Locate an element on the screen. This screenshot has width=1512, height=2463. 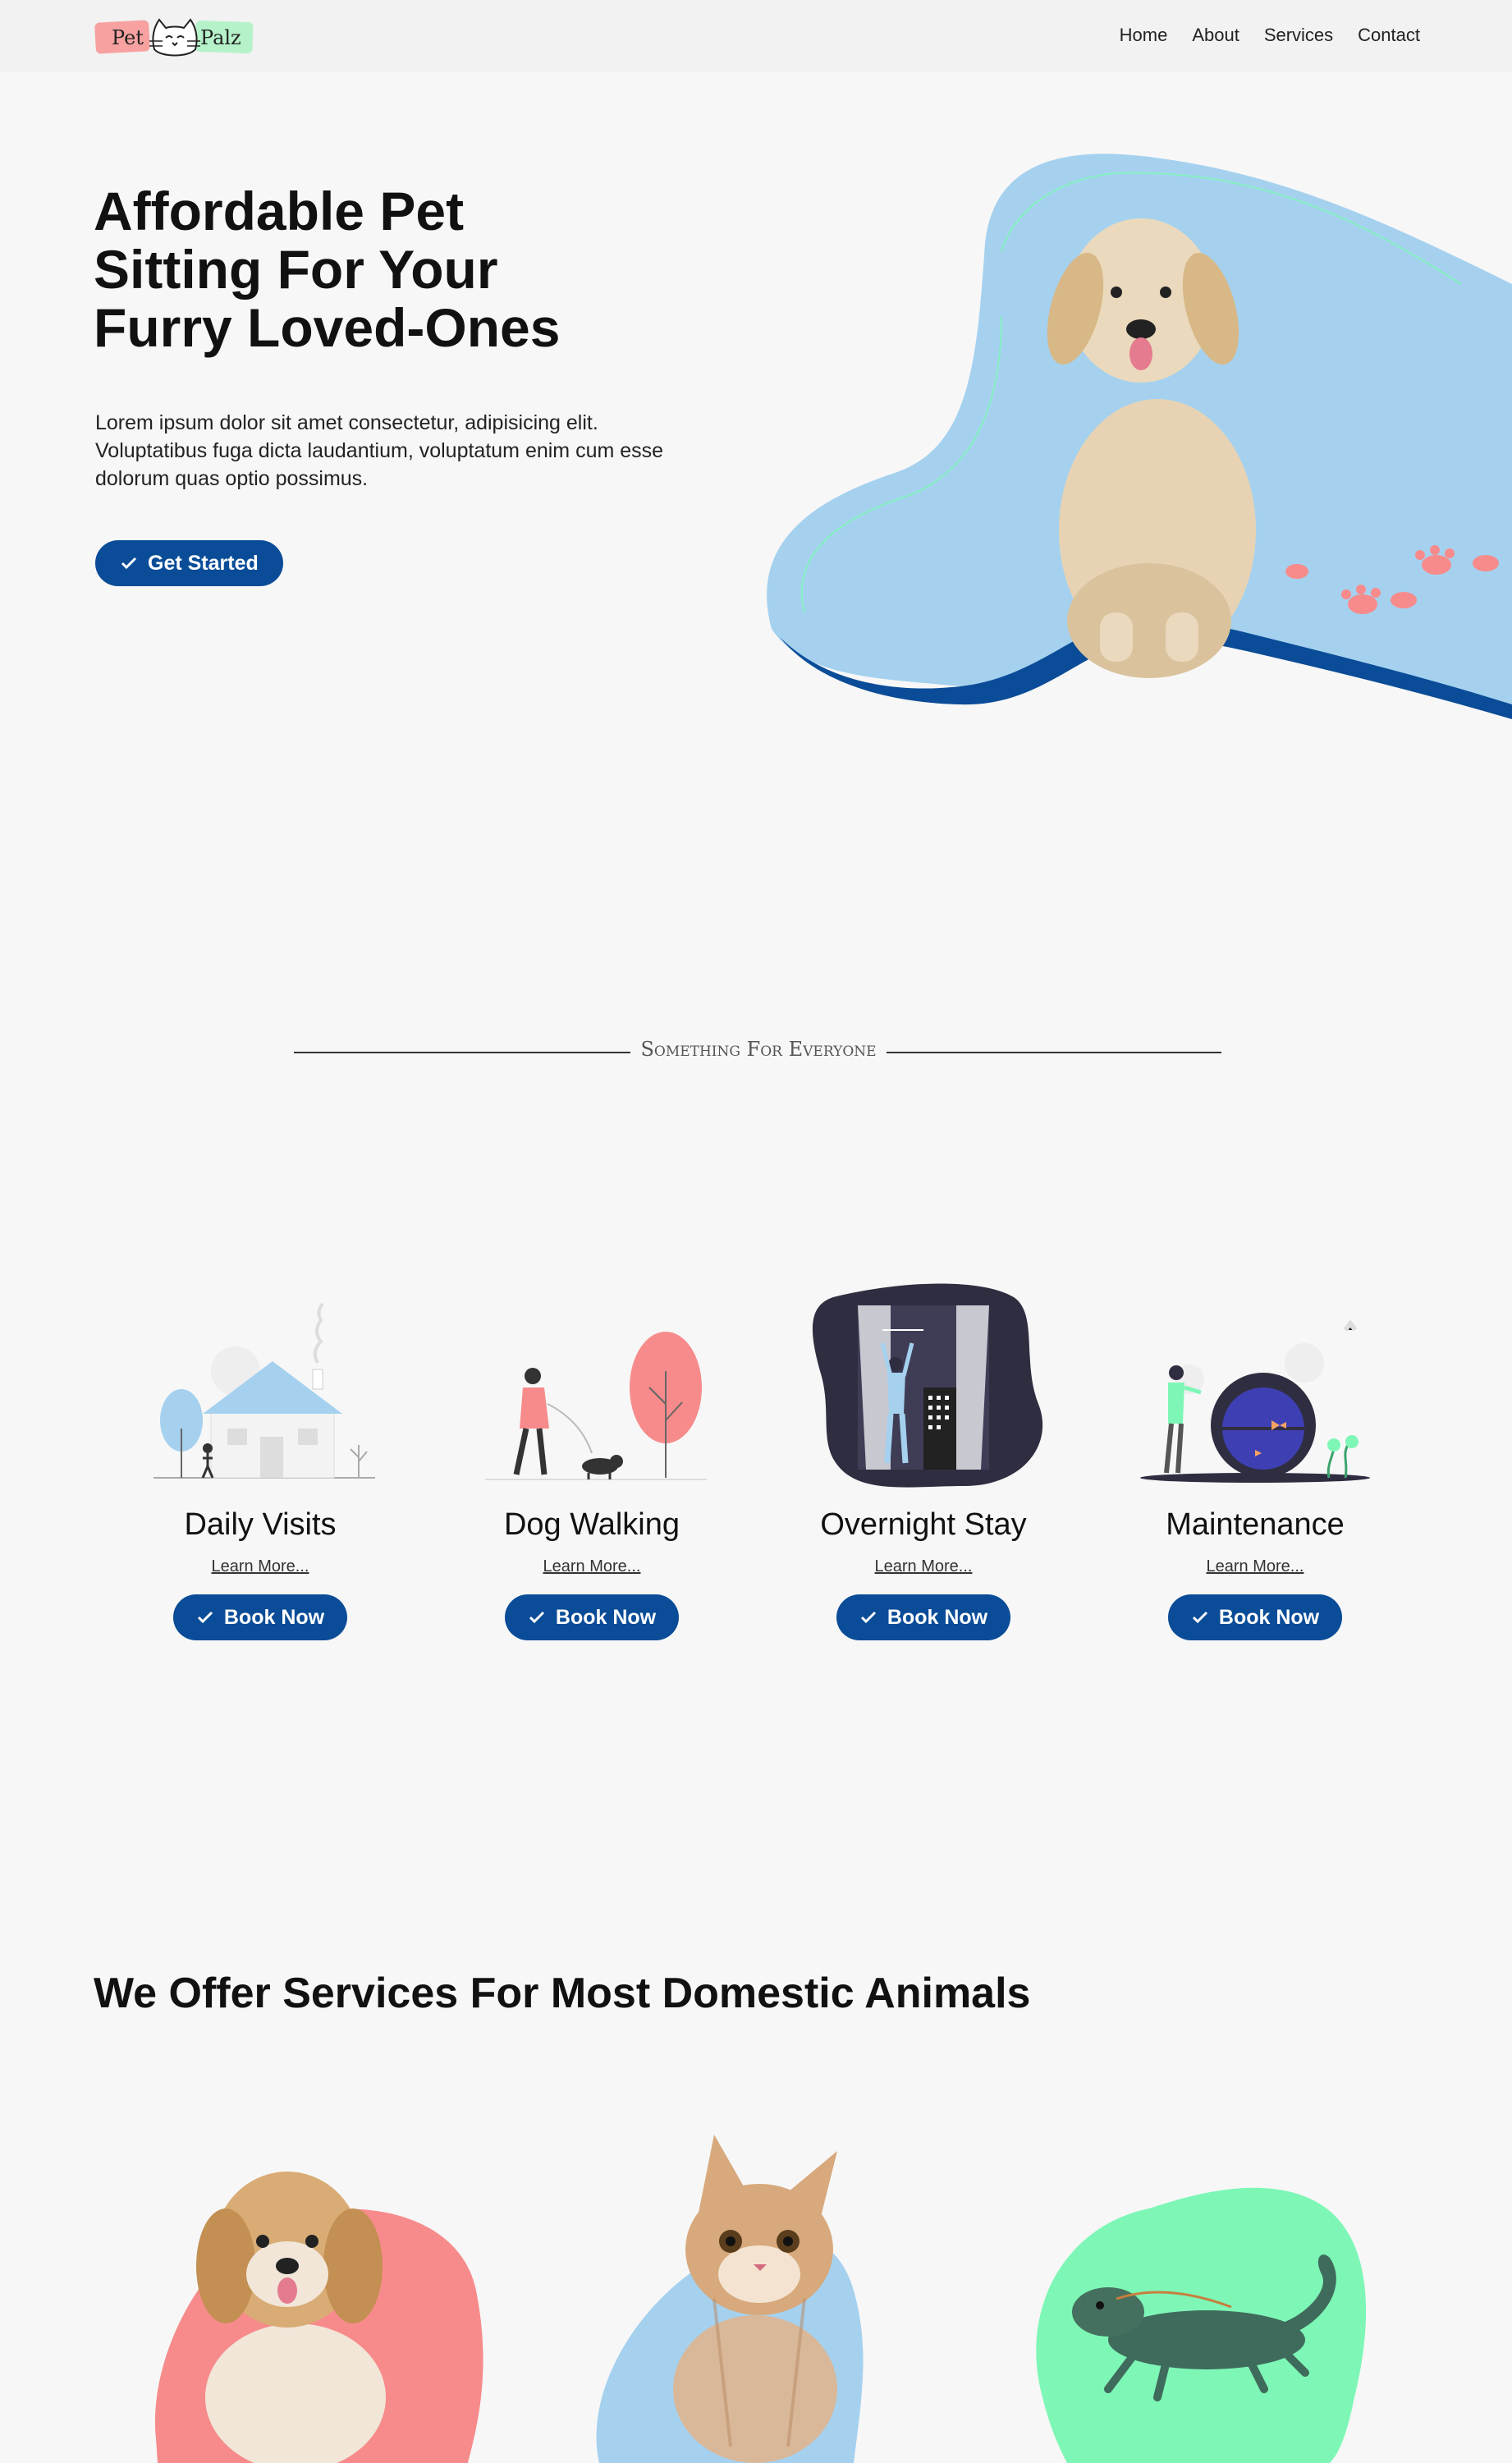
main-nav: Home About Services Contact is located at coordinates (1270, 35).